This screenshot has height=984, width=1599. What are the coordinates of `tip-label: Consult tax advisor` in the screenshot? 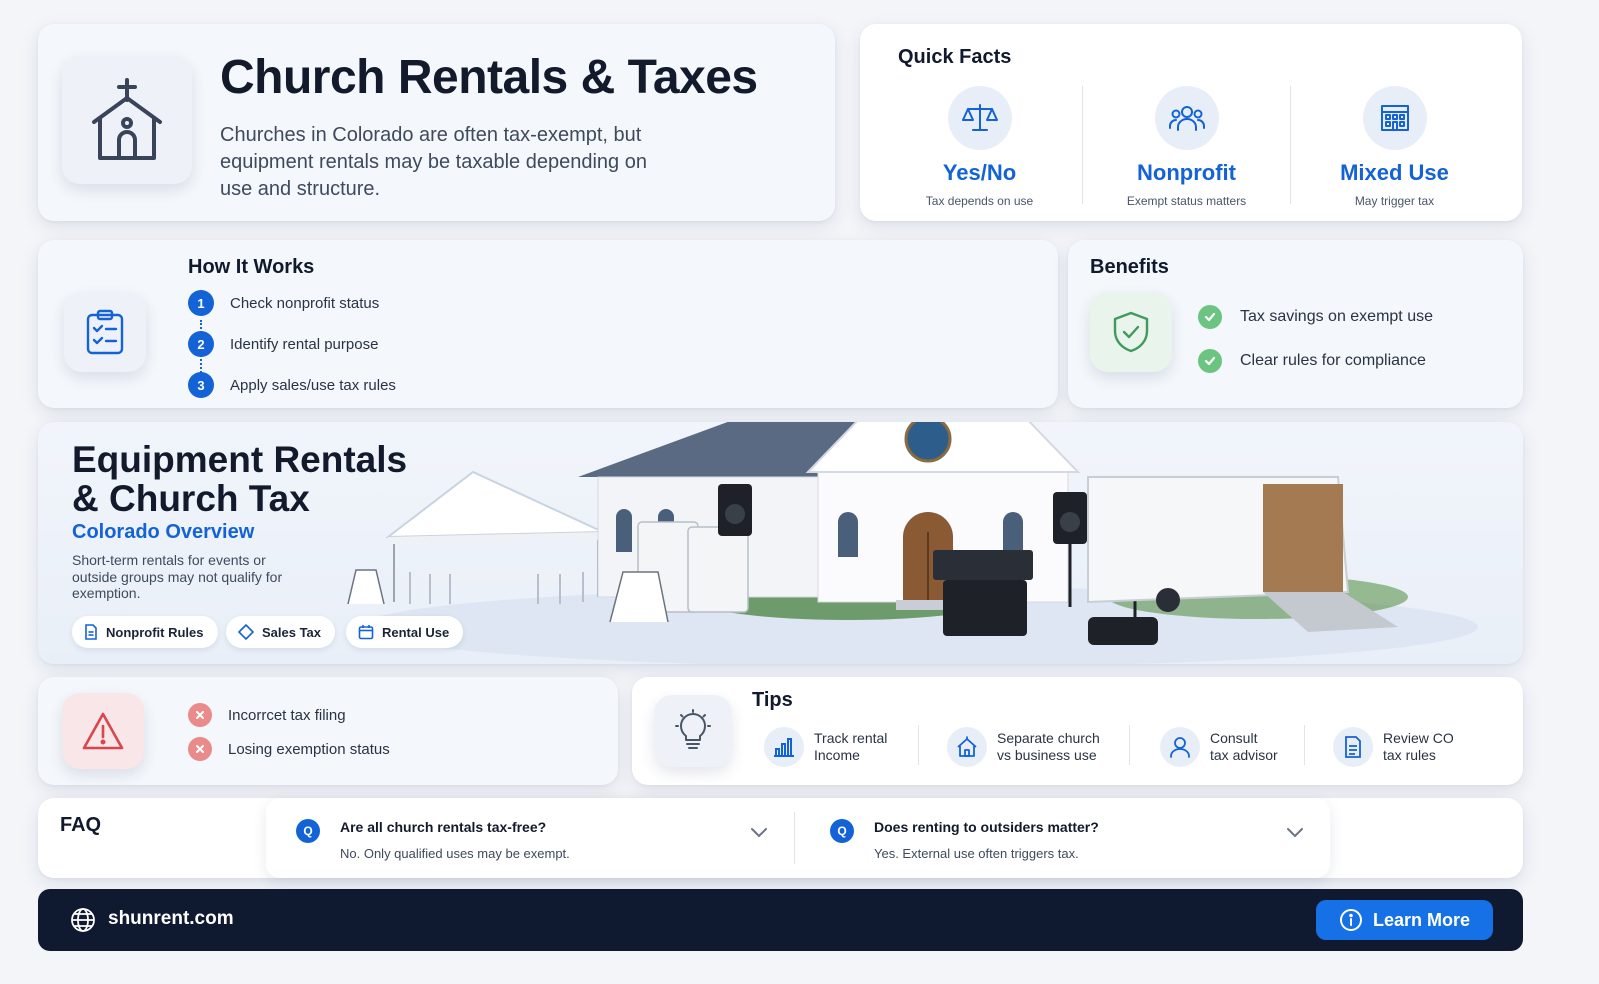 It's located at (1244, 746).